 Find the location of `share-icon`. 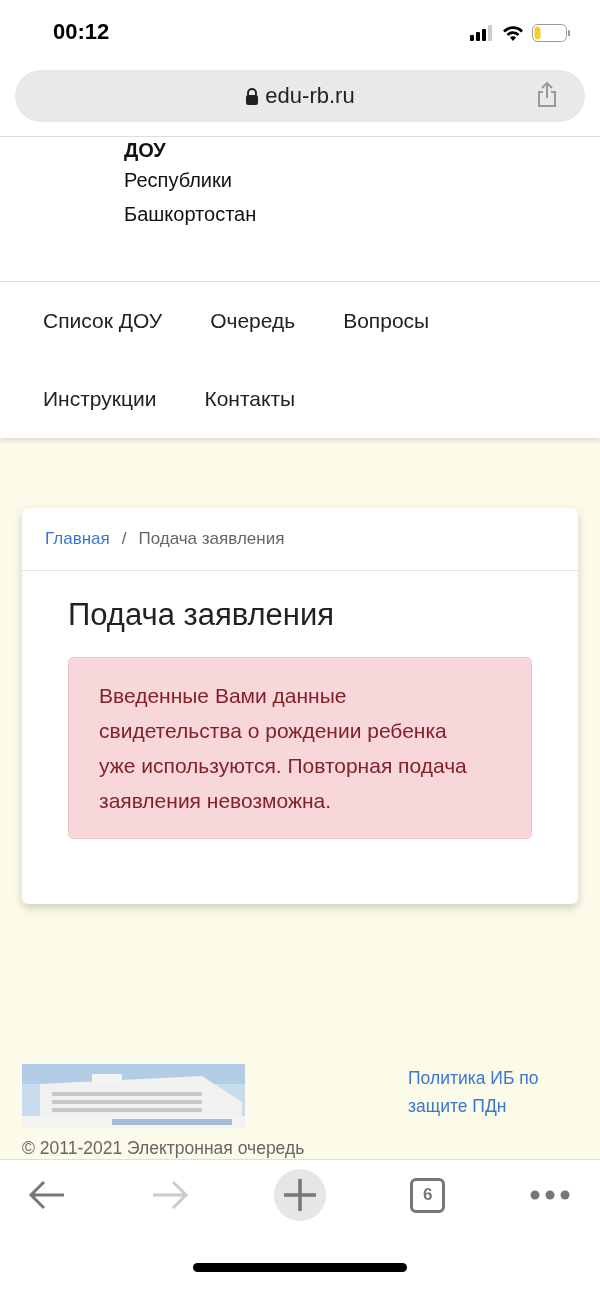

share-icon is located at coordinates (547, 95).